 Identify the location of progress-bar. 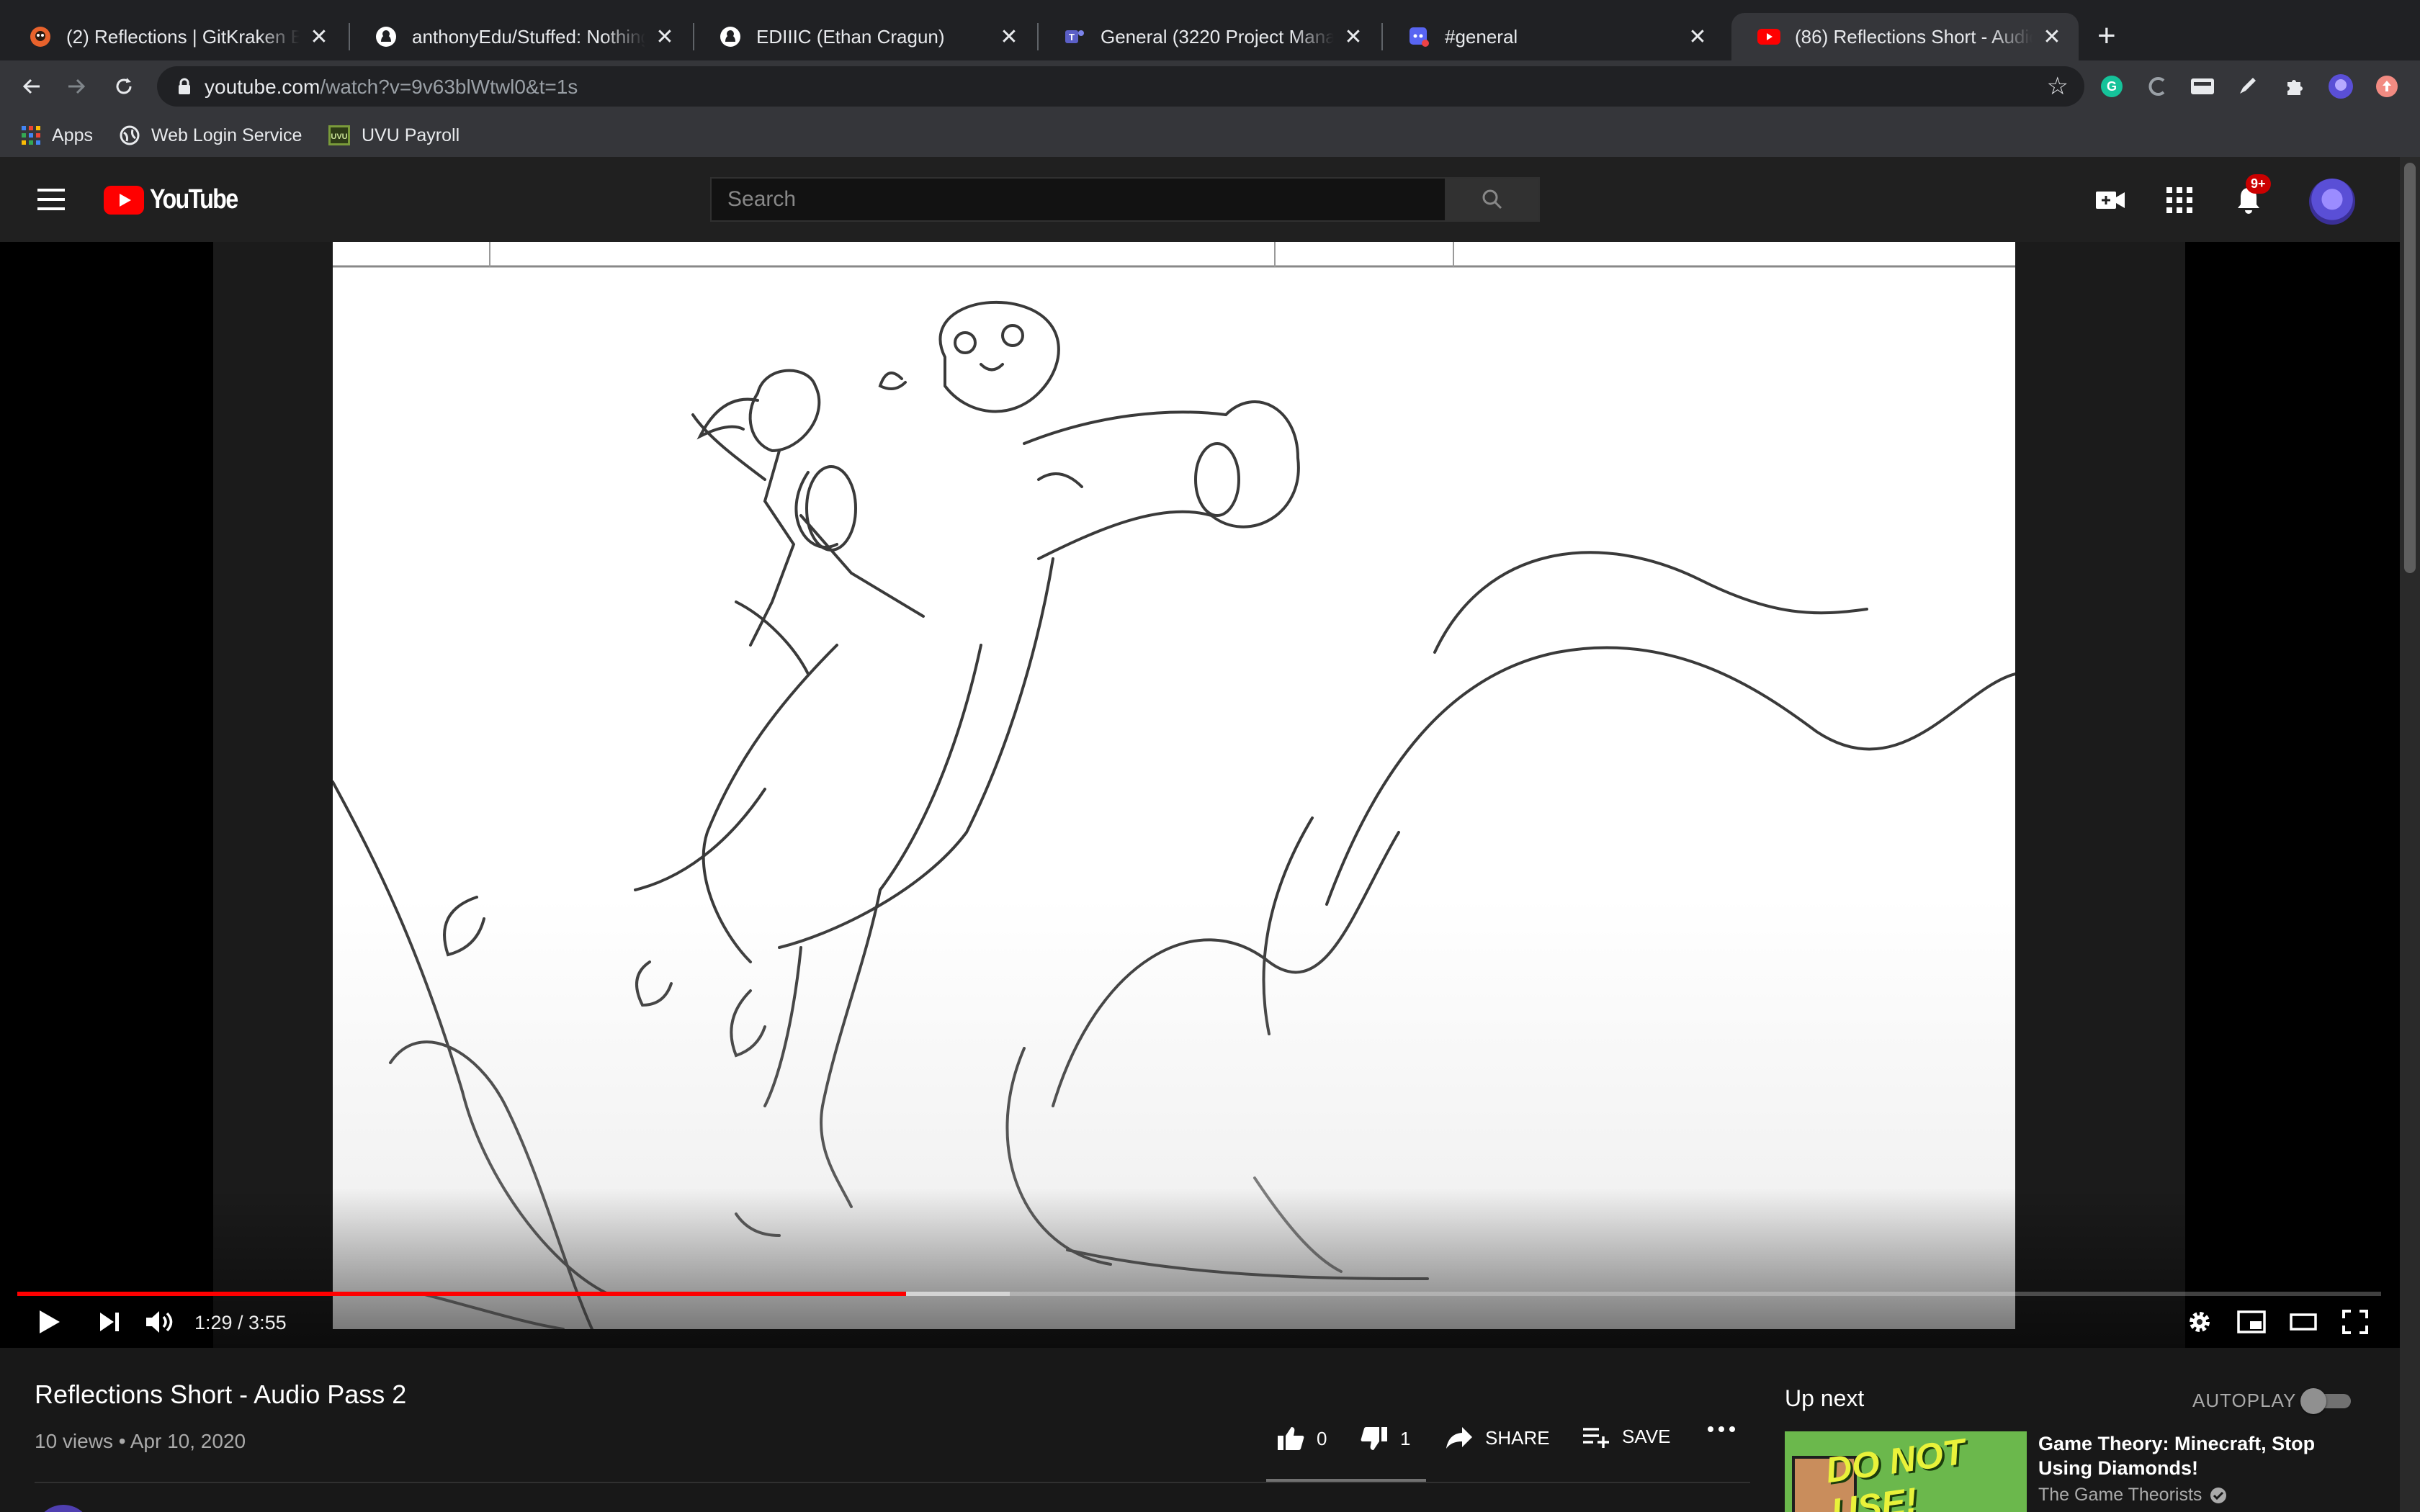
(1199, 1294).